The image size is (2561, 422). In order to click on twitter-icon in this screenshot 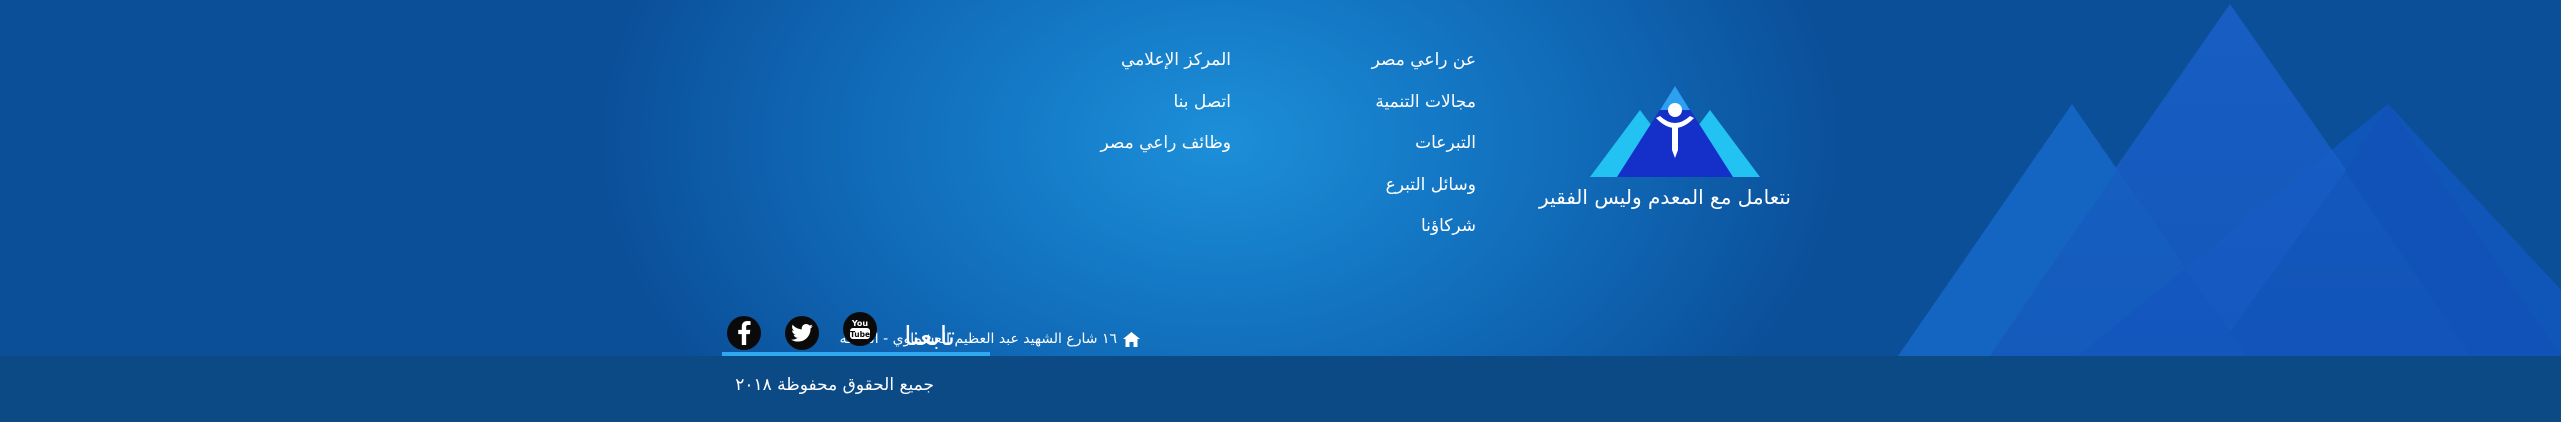, I will do `click(802, 333)`.